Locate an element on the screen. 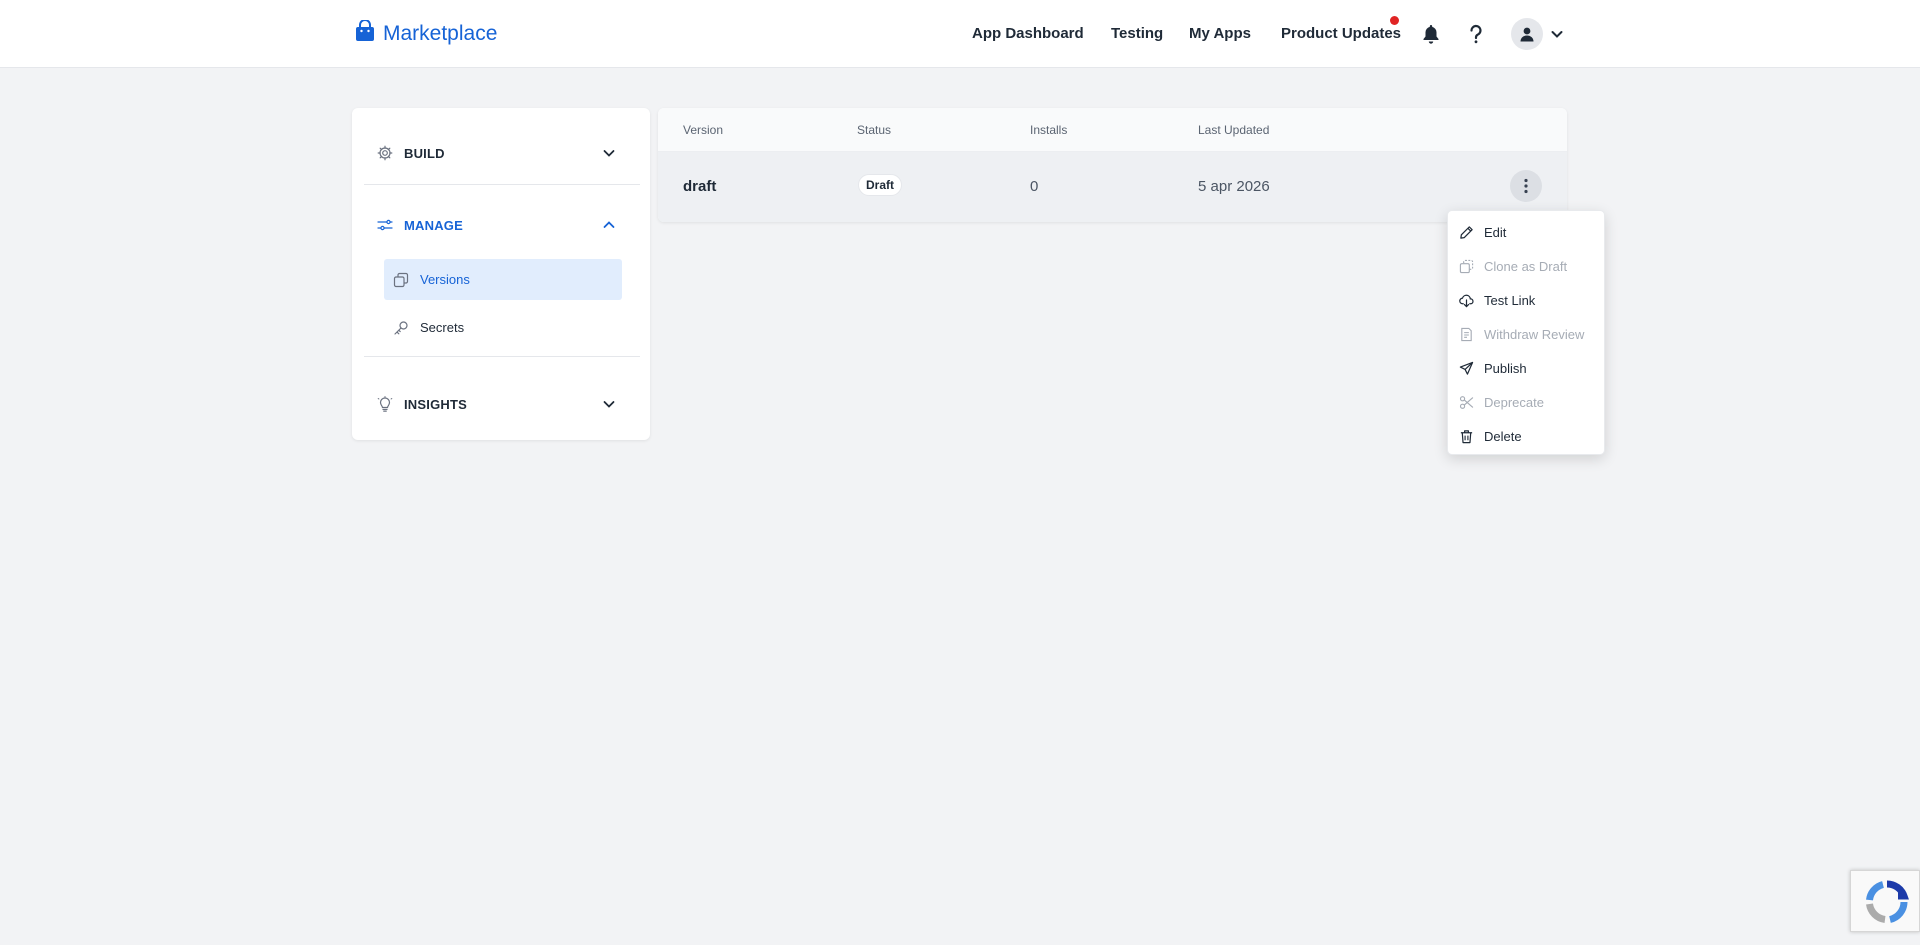 This screenshot has height=945, width=1920. menu-item-clone-as-draft: Clone as Draft is located at coordinates (1527, 266).